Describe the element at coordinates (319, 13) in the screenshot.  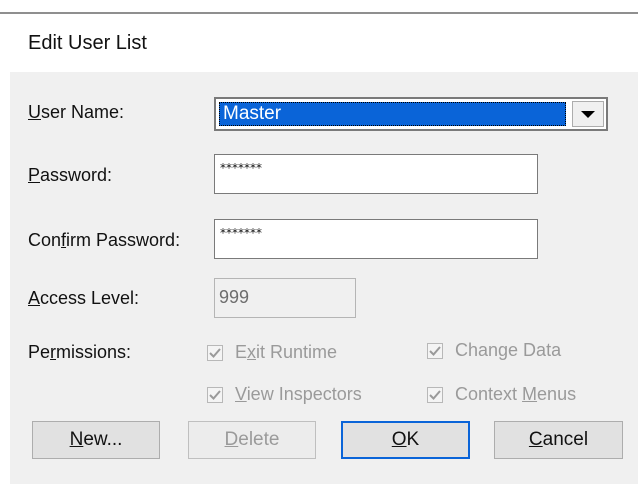
I see `top-divider` at that location.